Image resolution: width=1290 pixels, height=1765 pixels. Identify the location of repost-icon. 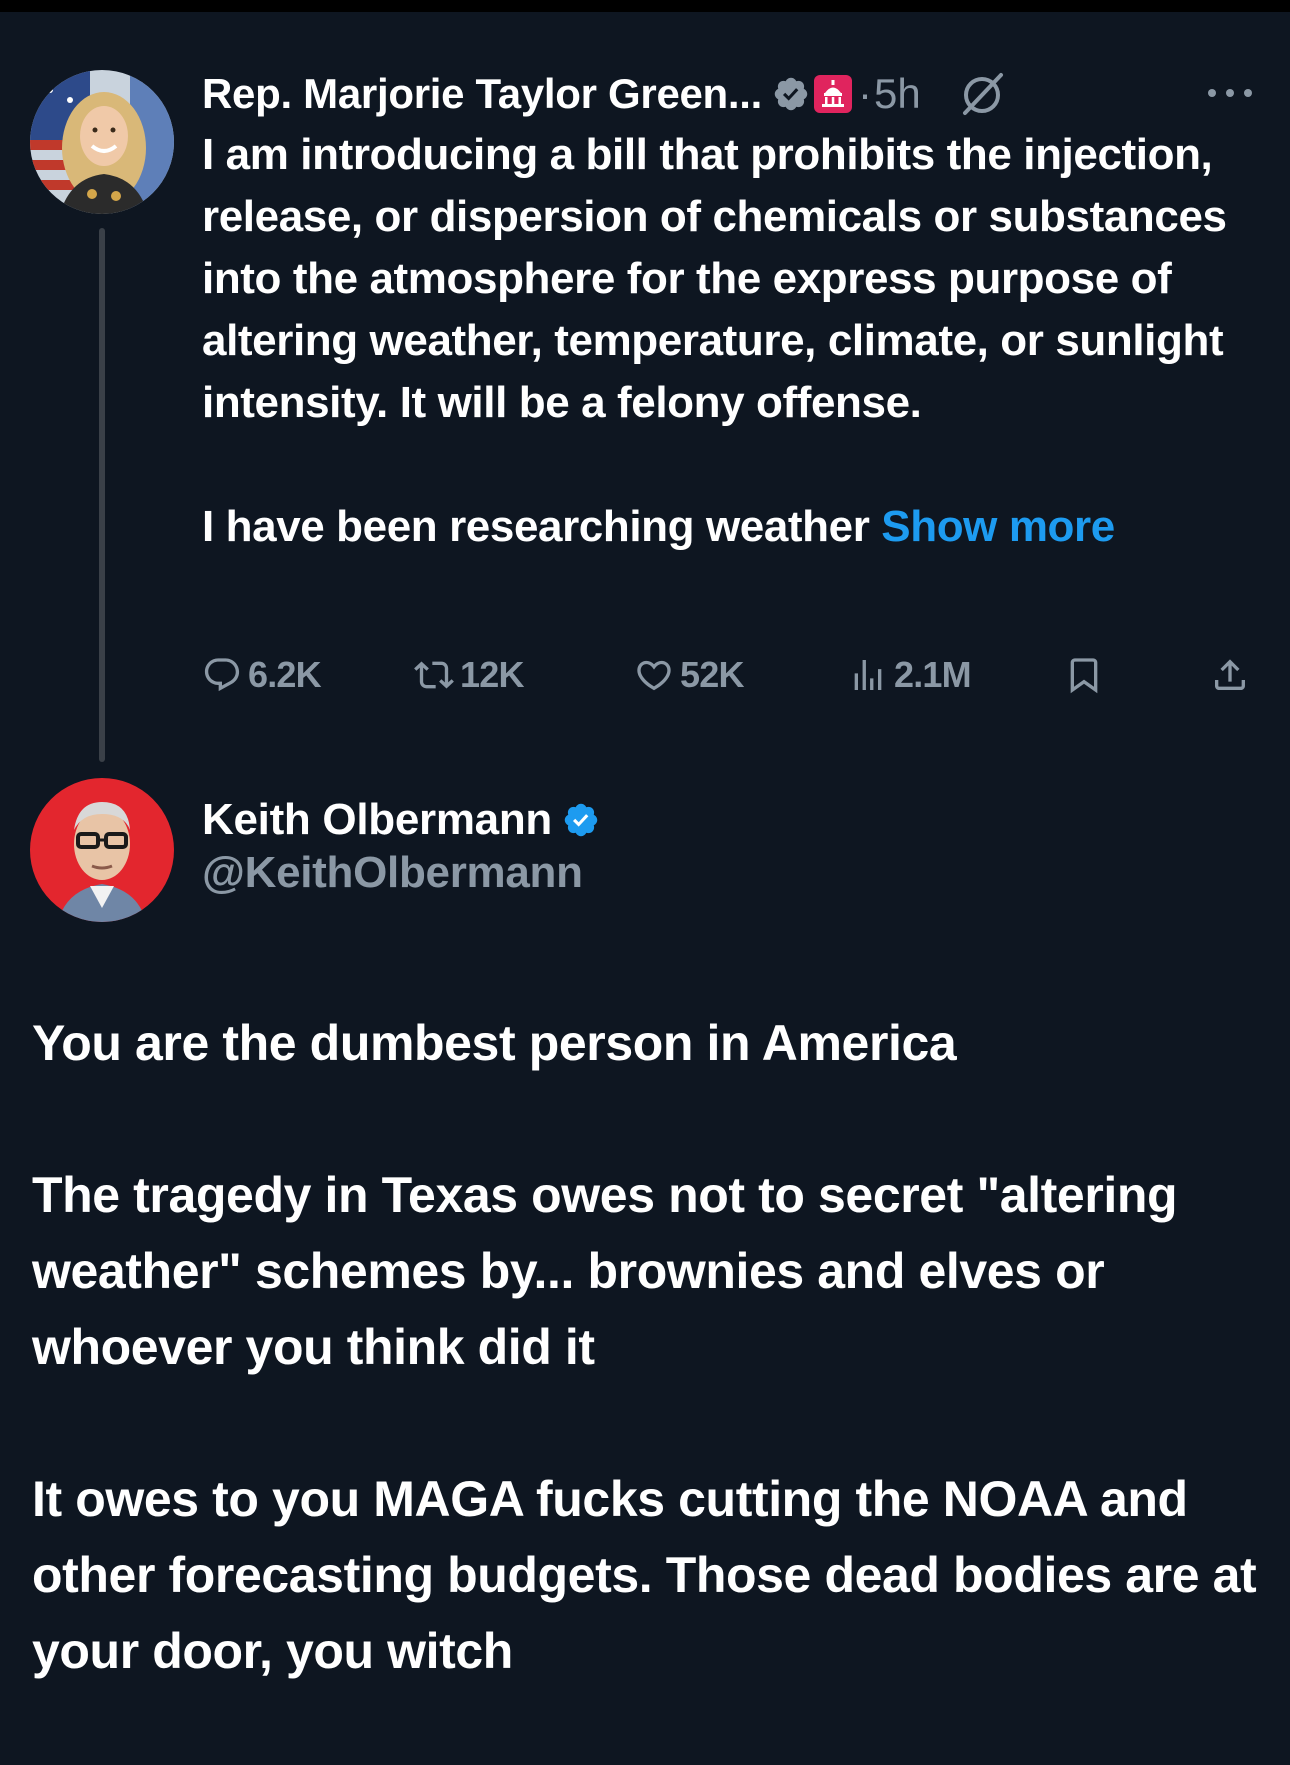
(434, 675).